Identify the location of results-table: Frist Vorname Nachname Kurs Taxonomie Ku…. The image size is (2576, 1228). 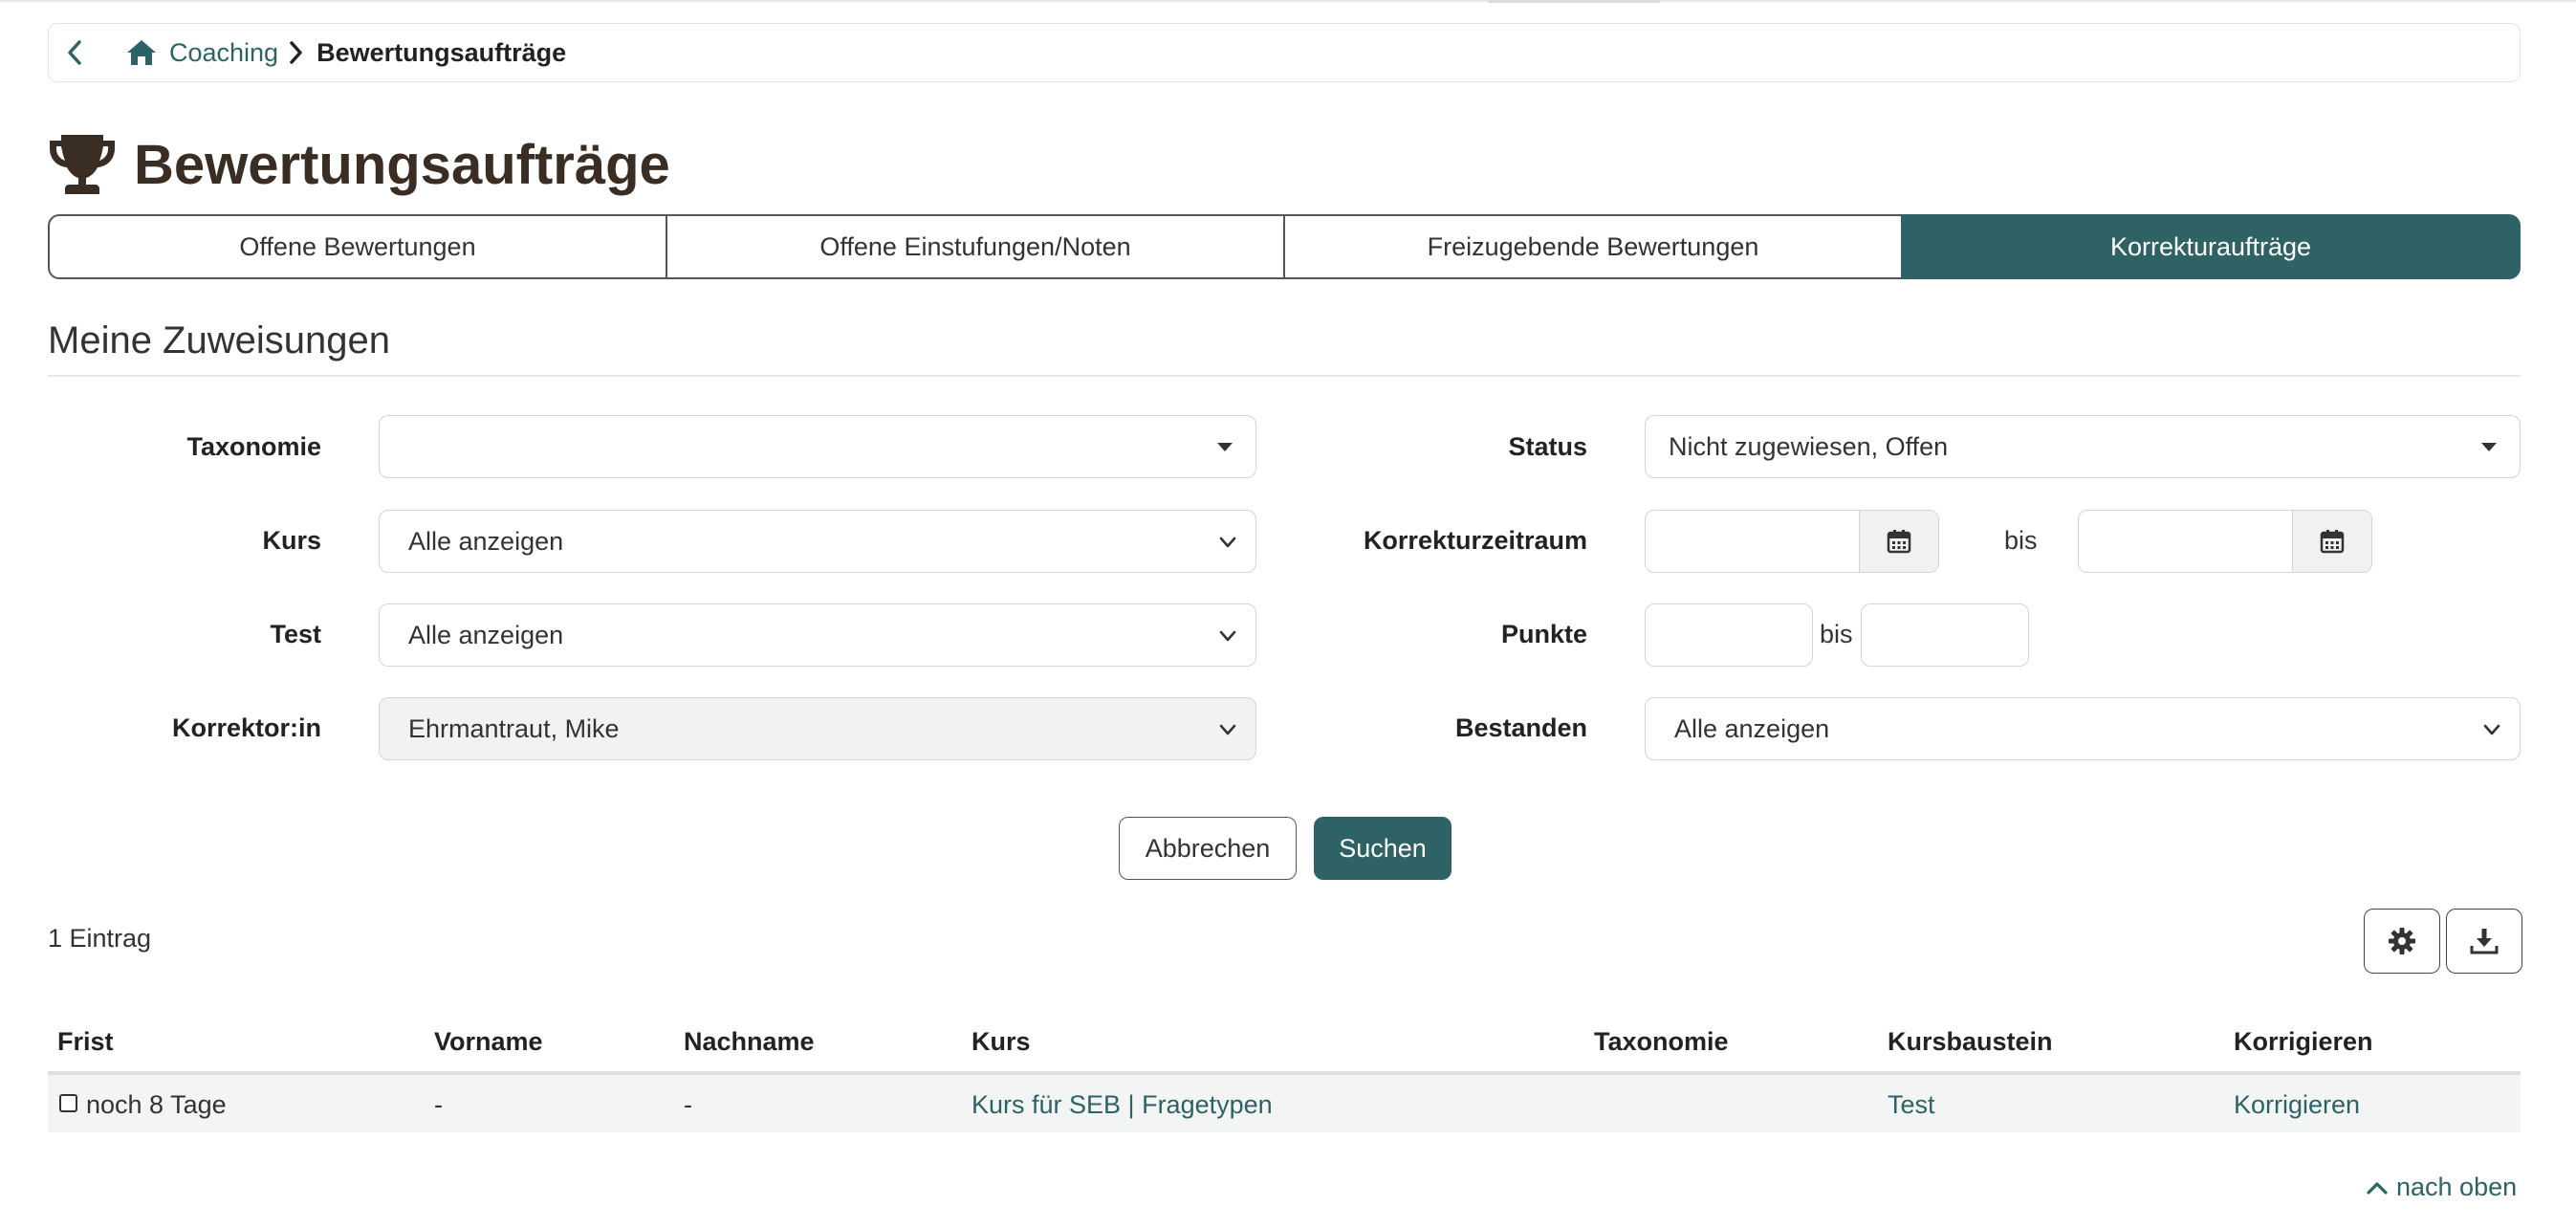
(1284, 1073).